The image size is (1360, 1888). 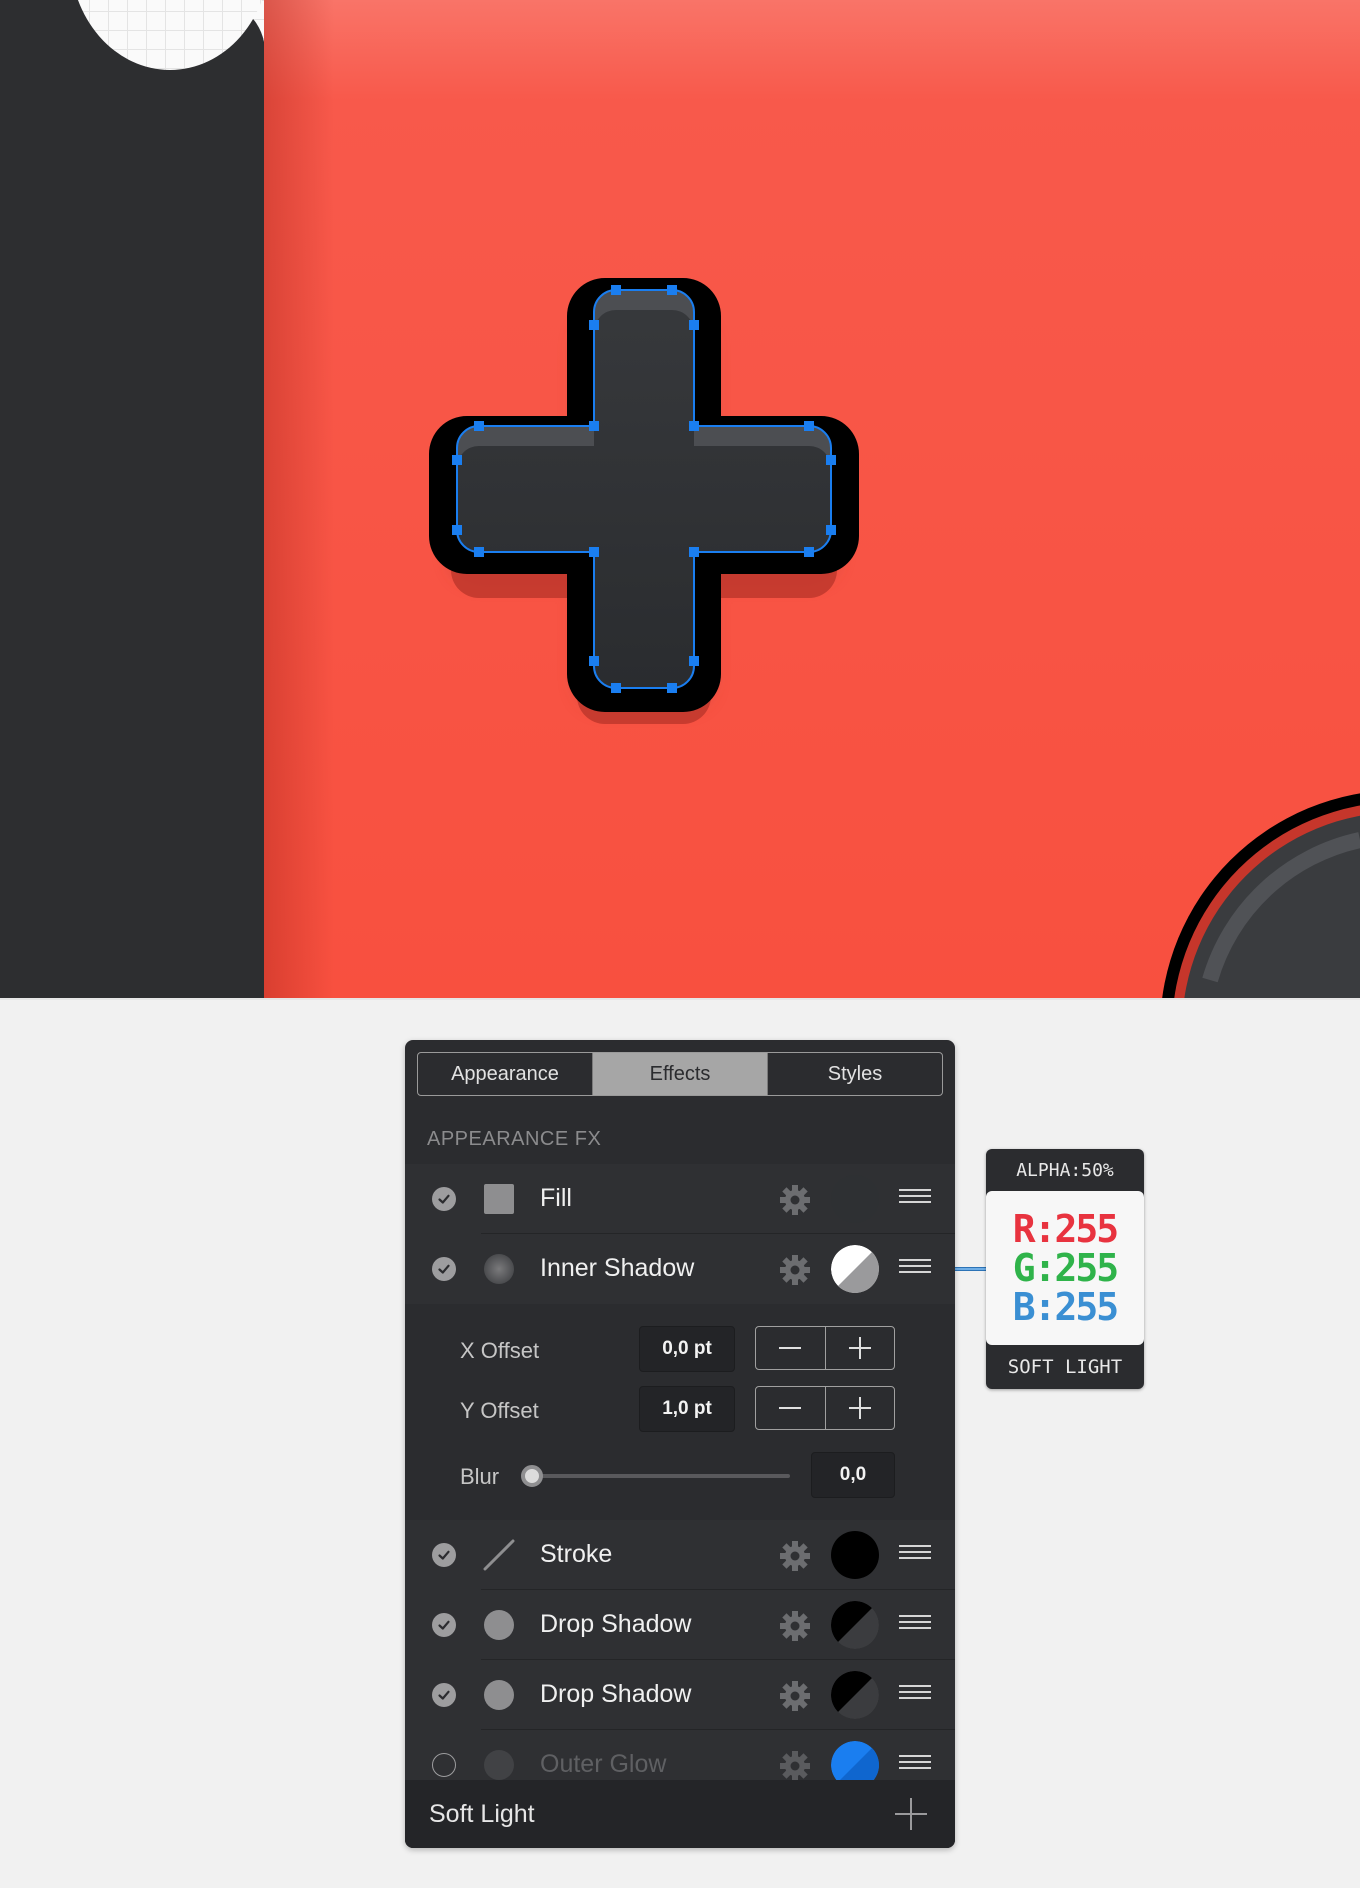 What do you see at coordinates (1065, 1170) in the screenshot?
I see `alpha-label: ALPHA:50%` at bounding box center [1065, 1170].